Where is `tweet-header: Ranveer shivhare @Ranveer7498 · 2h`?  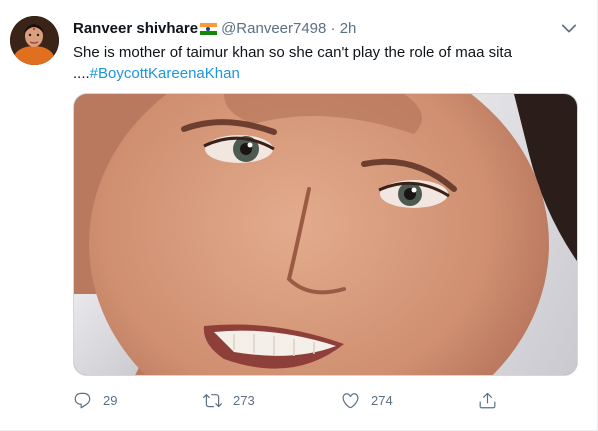 tweet-header: Ranveer shivhare @Ranveer7498 · 2h is located at coordinates (214, 29).